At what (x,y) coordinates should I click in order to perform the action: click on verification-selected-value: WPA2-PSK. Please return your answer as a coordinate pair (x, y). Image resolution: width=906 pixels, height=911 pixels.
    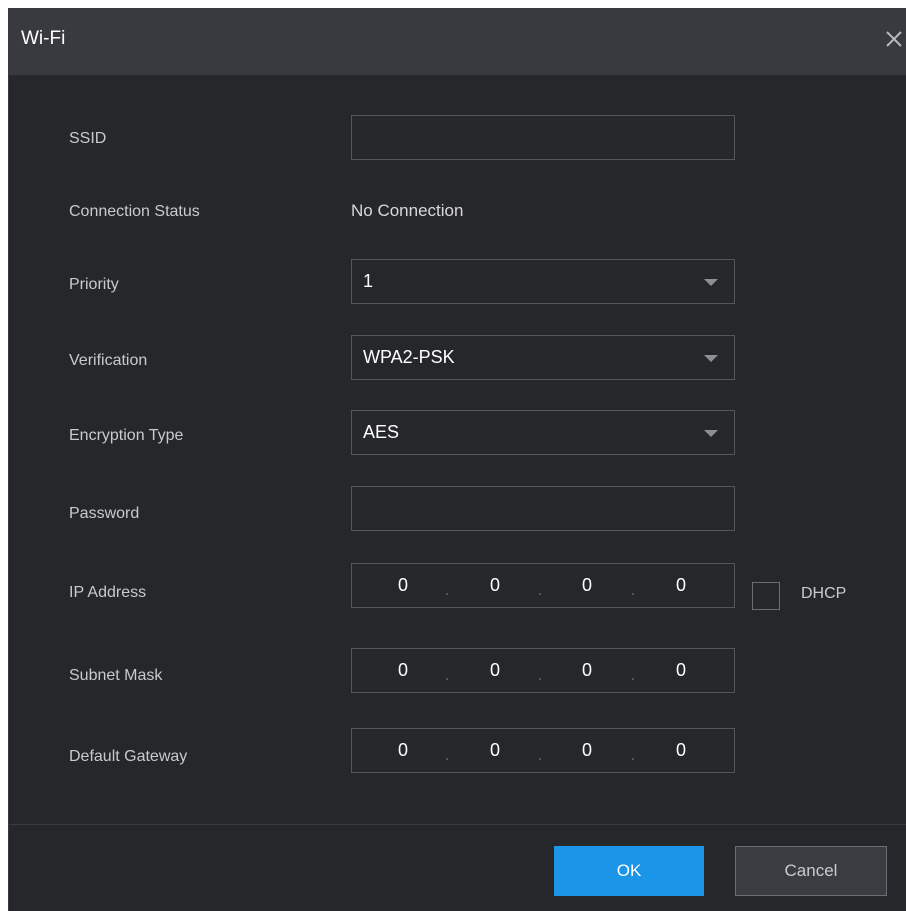
    Looking at the image, I should click on (409, 357).